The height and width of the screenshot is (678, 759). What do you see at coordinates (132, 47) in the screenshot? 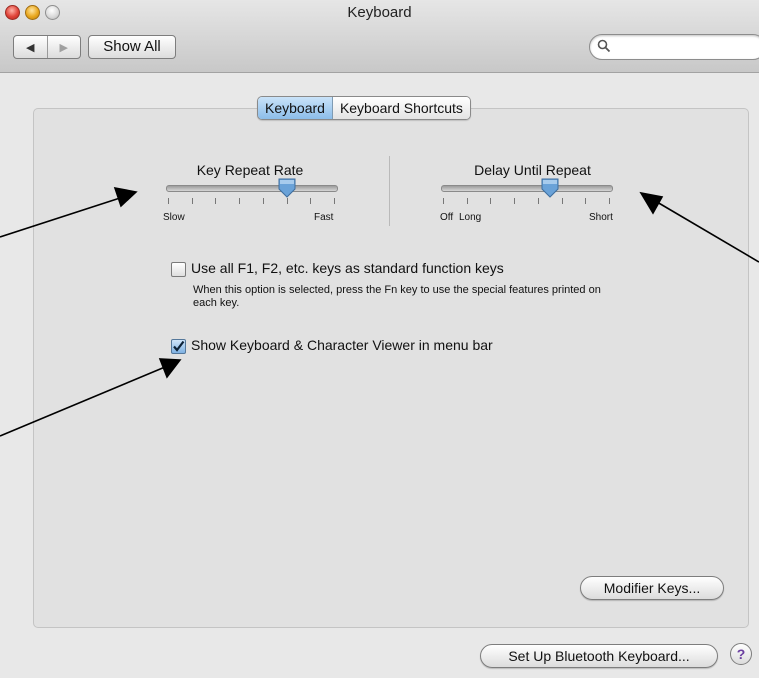
I see `show-all-button: Show All` at bounding box center [132, 47].